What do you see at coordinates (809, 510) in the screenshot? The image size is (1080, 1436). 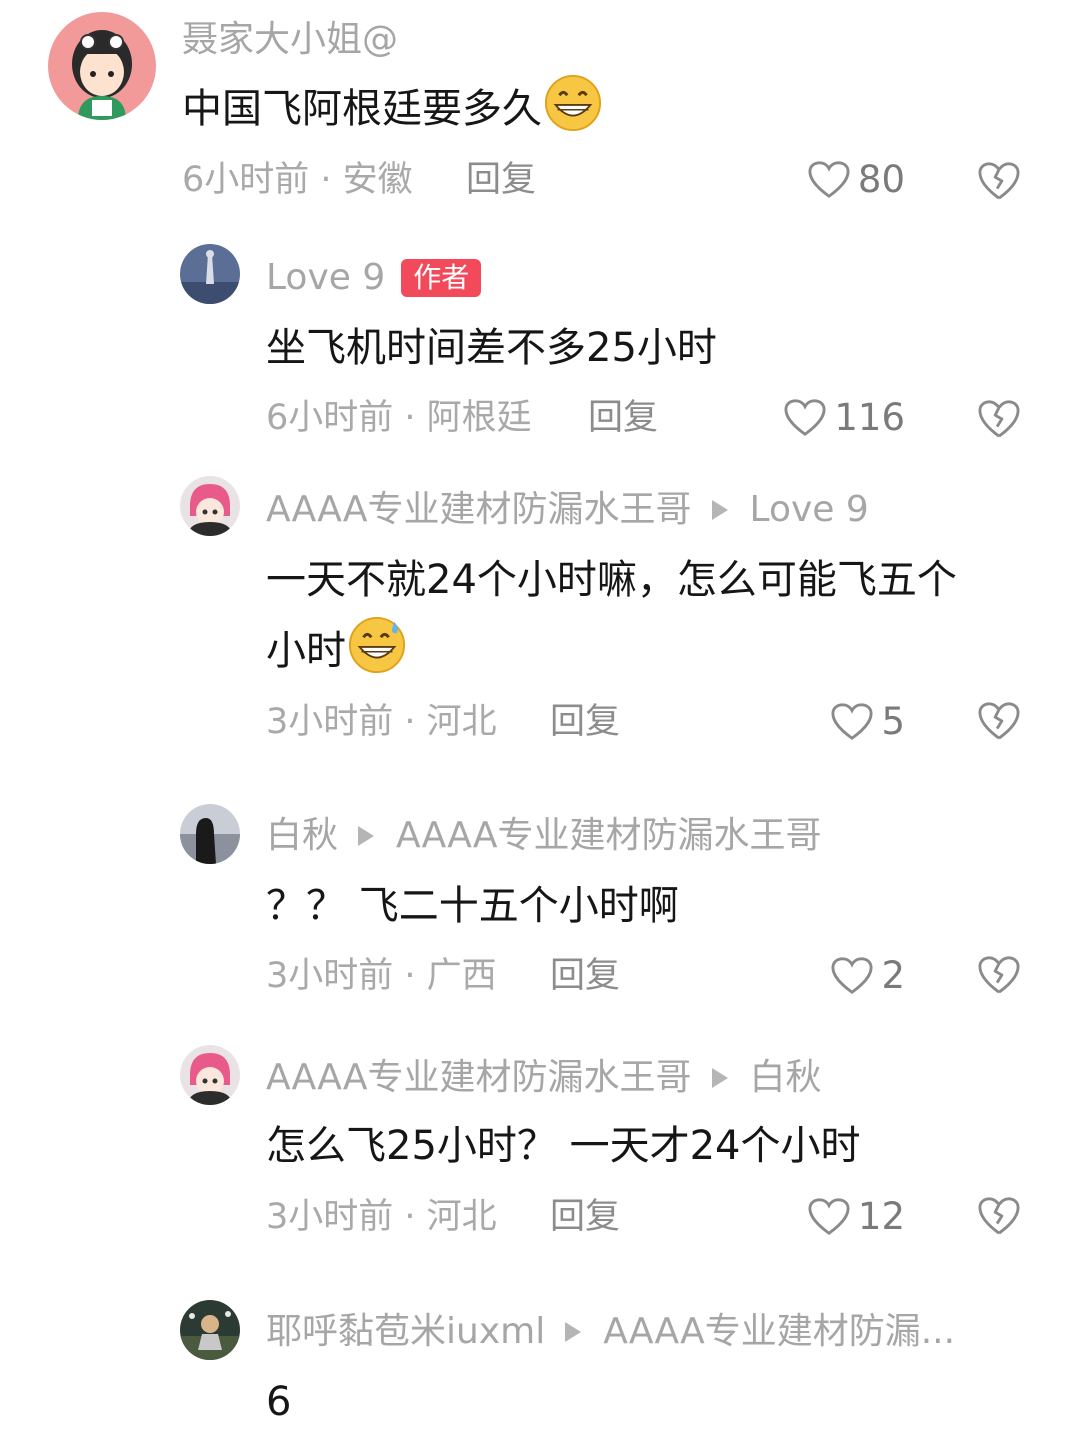 I see `reply-to-username: Love 9` at bounding box center [809, 510].